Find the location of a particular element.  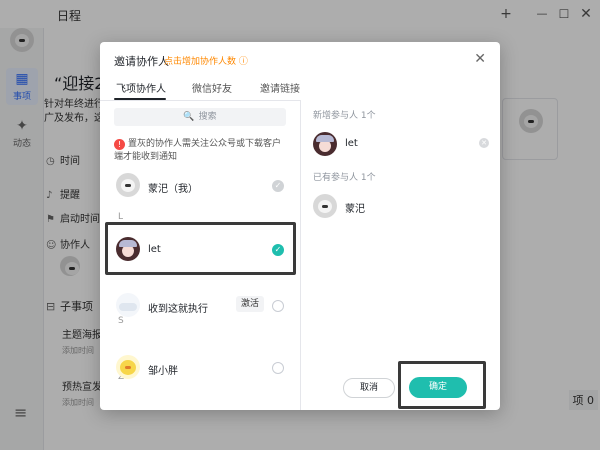

info-icon: ⓘ is located at coordinates (243, 62).